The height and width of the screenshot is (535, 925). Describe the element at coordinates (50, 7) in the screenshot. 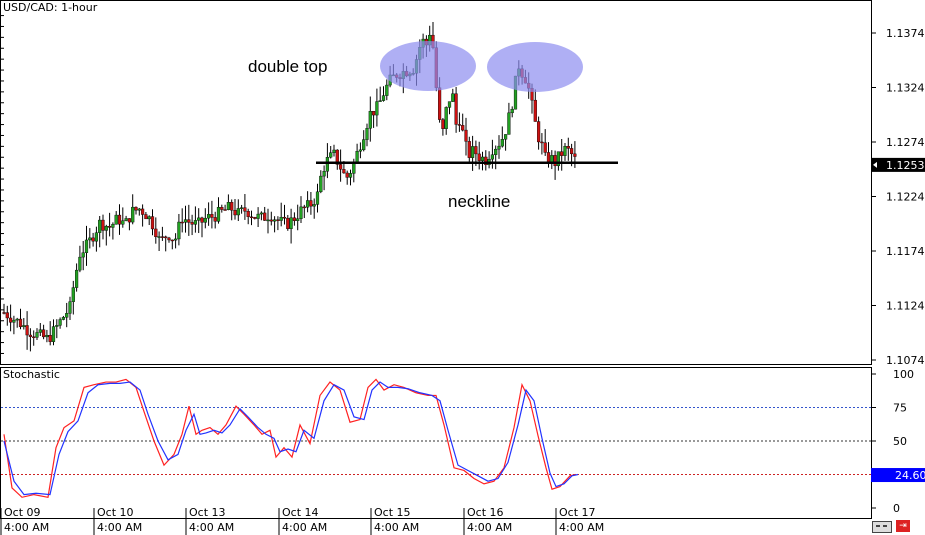

I see `chart-title: USD/CAD: 1-hour` at that location.